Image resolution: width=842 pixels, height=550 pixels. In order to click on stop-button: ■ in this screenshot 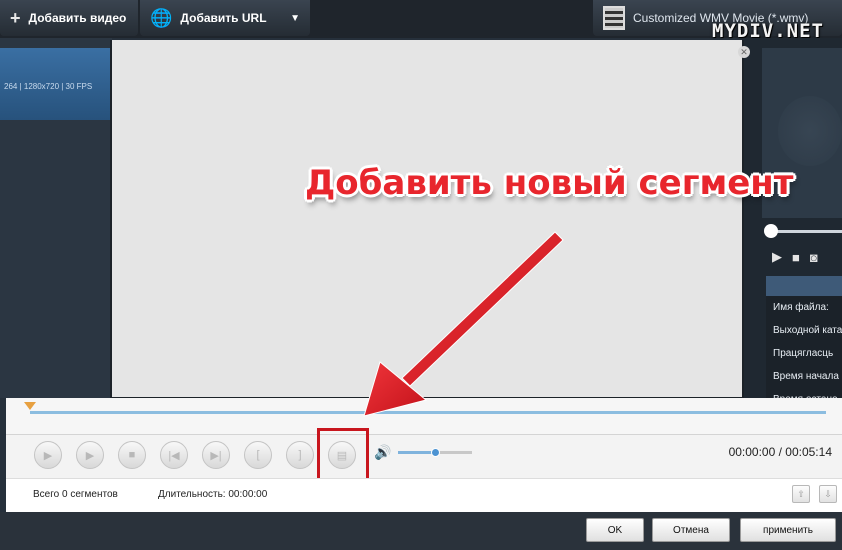, I will do `click(132, 455)`.